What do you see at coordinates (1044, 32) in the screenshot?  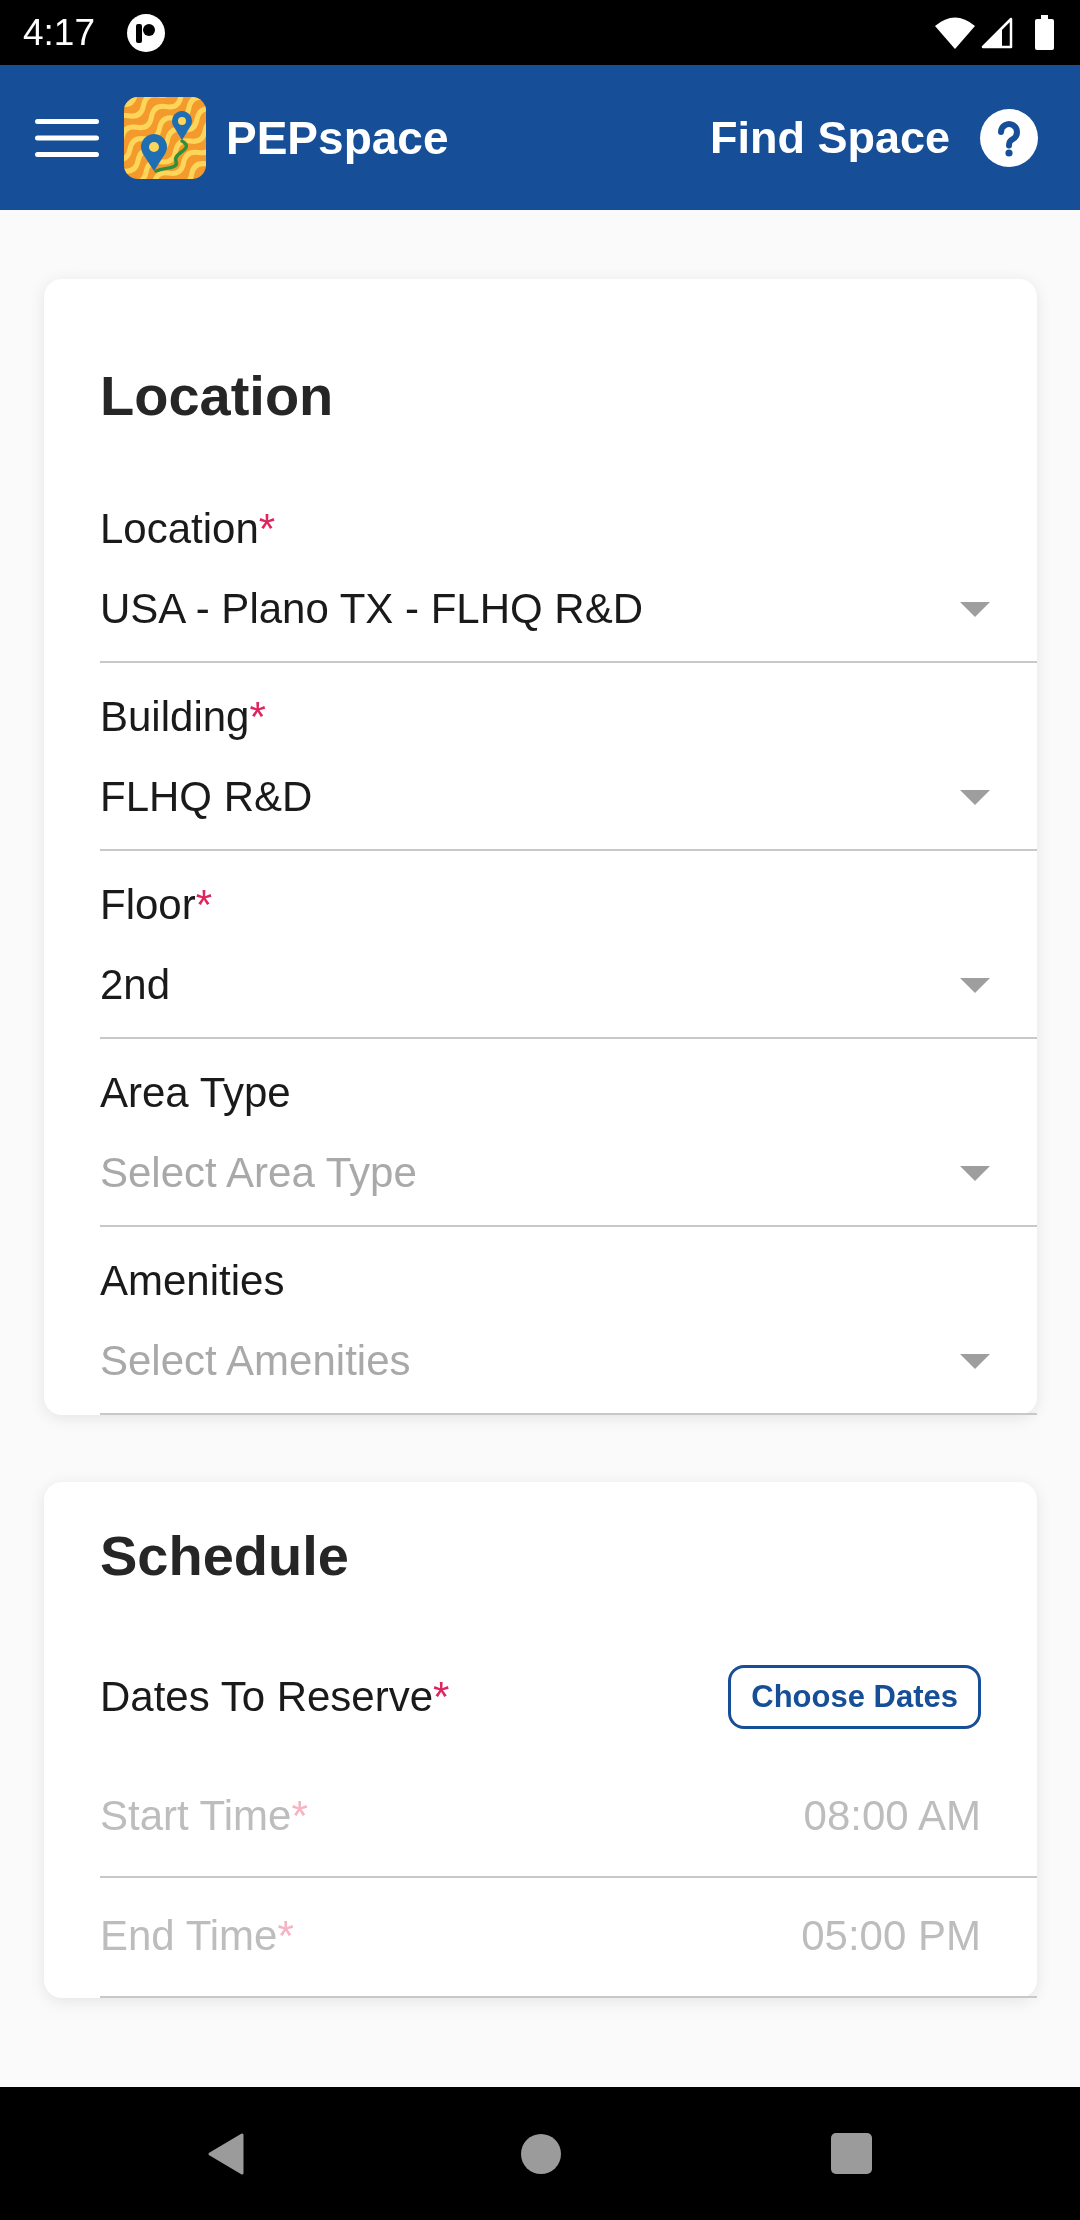 I see `battery-icon` at bounding box center [1044, 32].